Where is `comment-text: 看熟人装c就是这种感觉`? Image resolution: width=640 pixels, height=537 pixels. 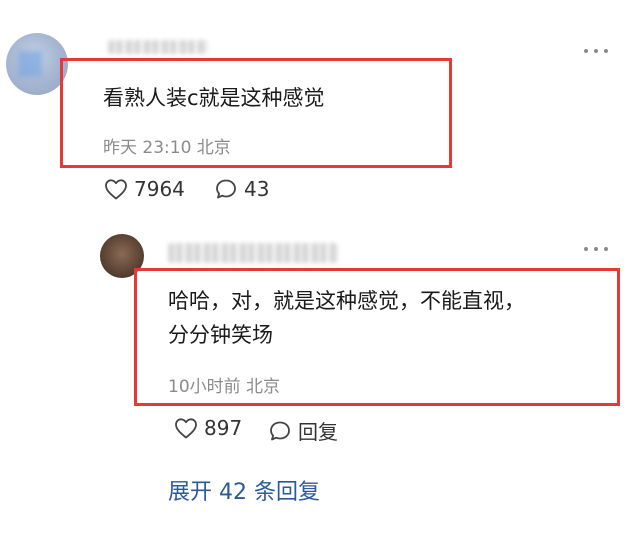 comment-text: 看熟人装c就是这种感觉 is located at coordinates (214, 98).